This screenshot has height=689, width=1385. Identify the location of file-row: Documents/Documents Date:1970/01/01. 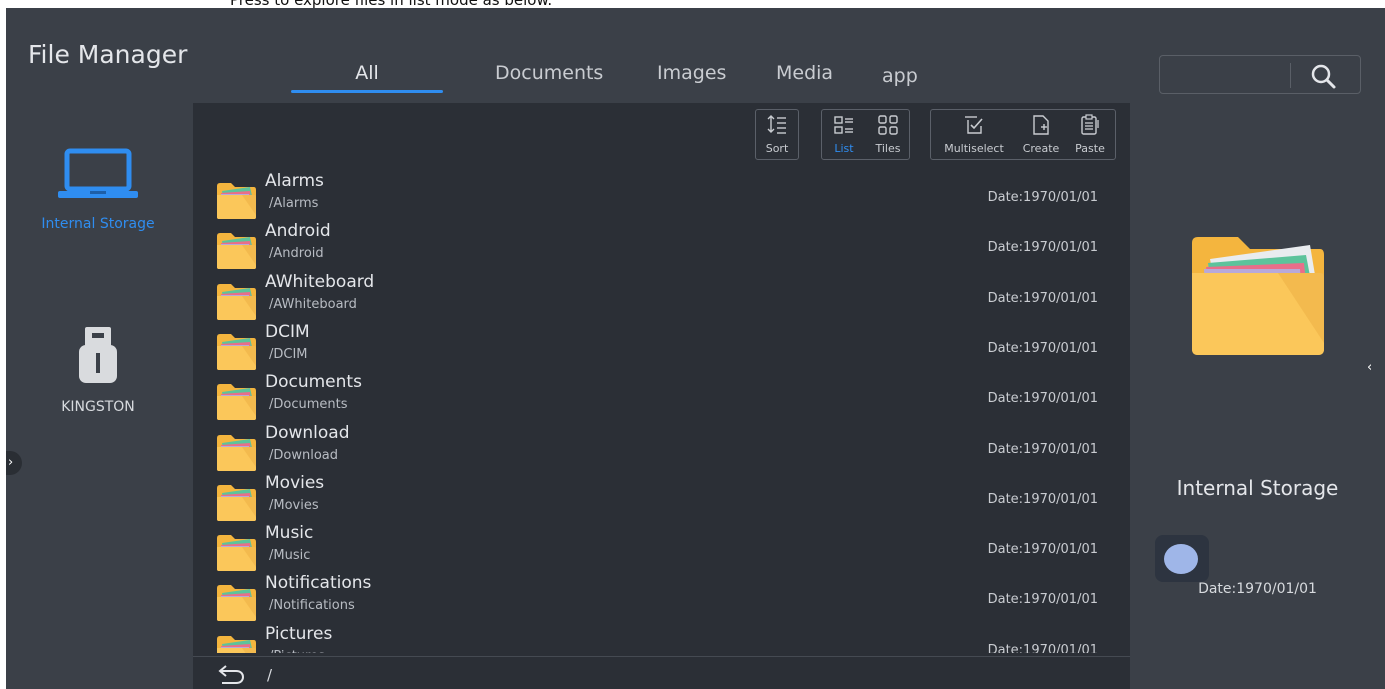
(661, 397).